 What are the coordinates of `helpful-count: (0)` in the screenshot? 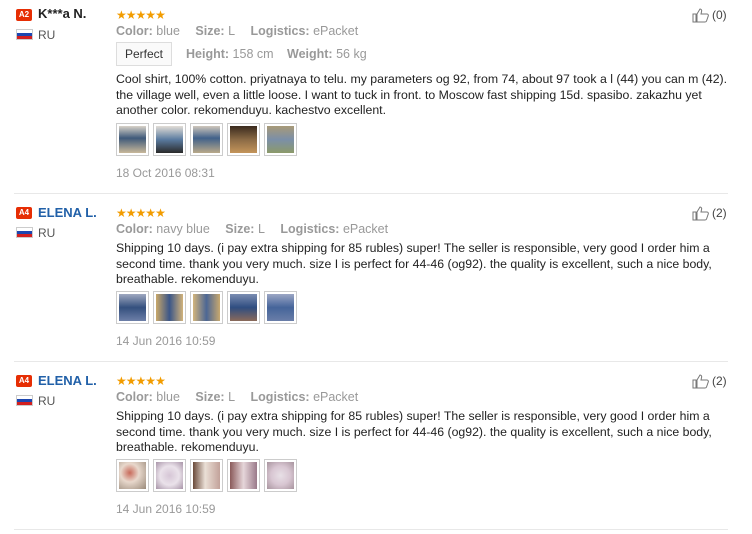 It's located at (719, 15).